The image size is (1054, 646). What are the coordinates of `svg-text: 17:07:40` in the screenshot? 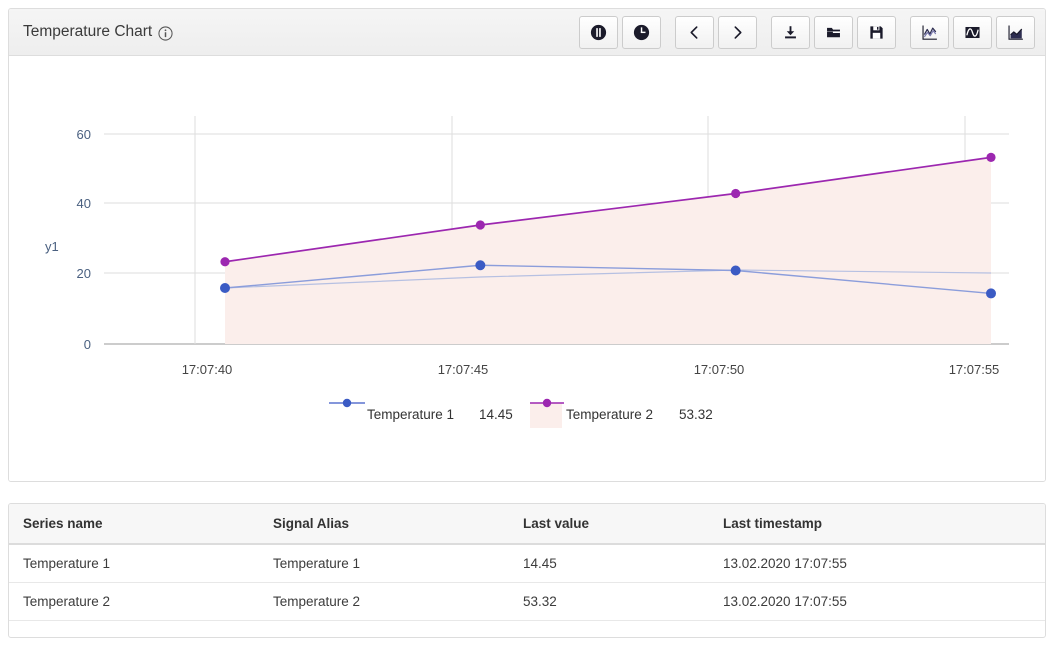 It's located at (207, 369).